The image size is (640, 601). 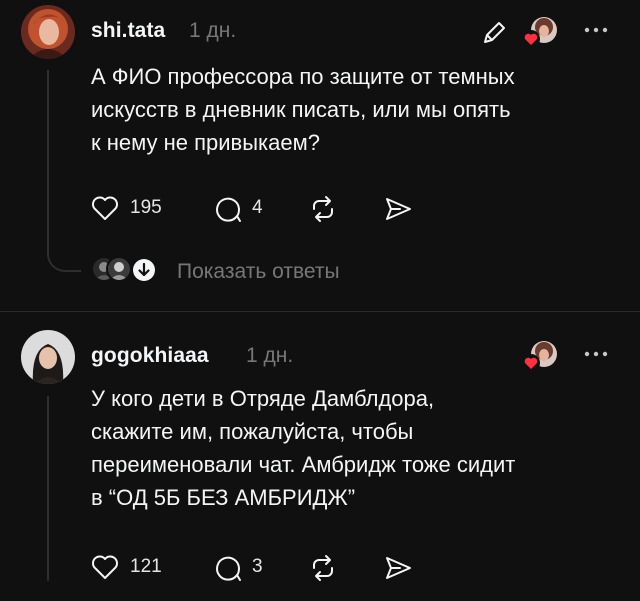 What do you see at coordinates (146, 566) in the screenshot?
I see `like-count: 121` at bounding box center [146, 566].